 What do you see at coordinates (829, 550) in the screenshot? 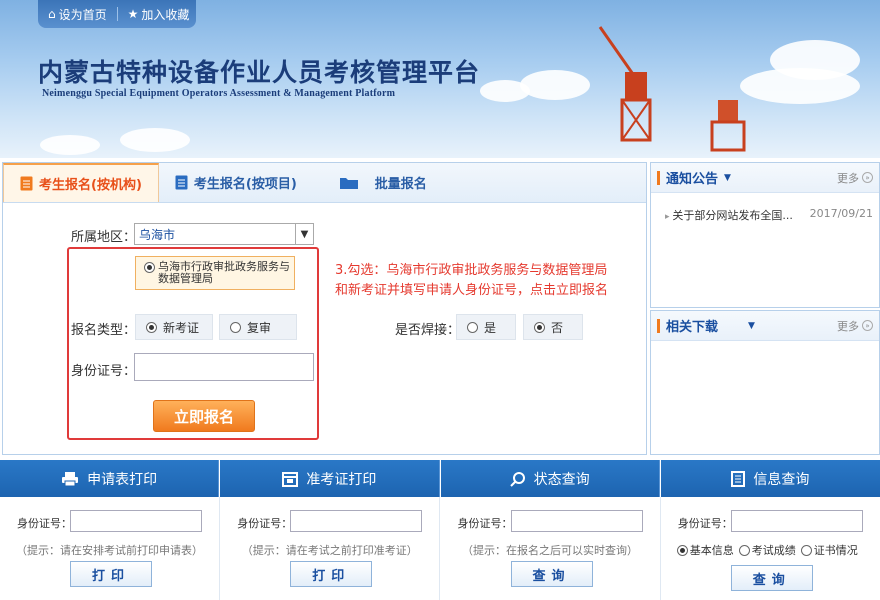
I see `option-certificate: 证书情况` at bounding box center [829, 550].